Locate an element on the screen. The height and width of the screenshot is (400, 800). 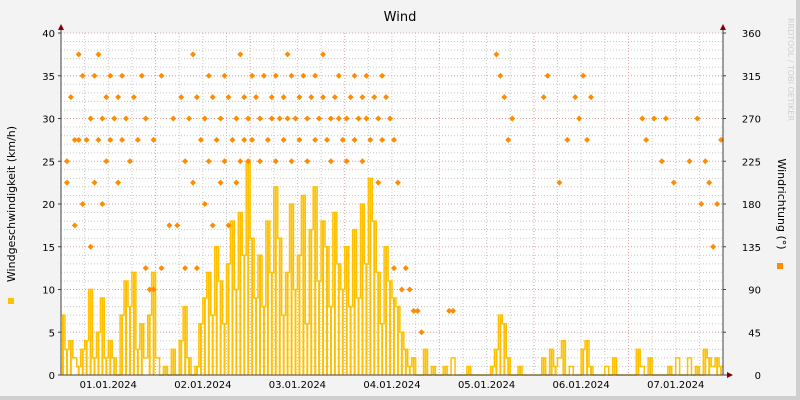
chart-title: Wind is located at coordinates (400, 17).